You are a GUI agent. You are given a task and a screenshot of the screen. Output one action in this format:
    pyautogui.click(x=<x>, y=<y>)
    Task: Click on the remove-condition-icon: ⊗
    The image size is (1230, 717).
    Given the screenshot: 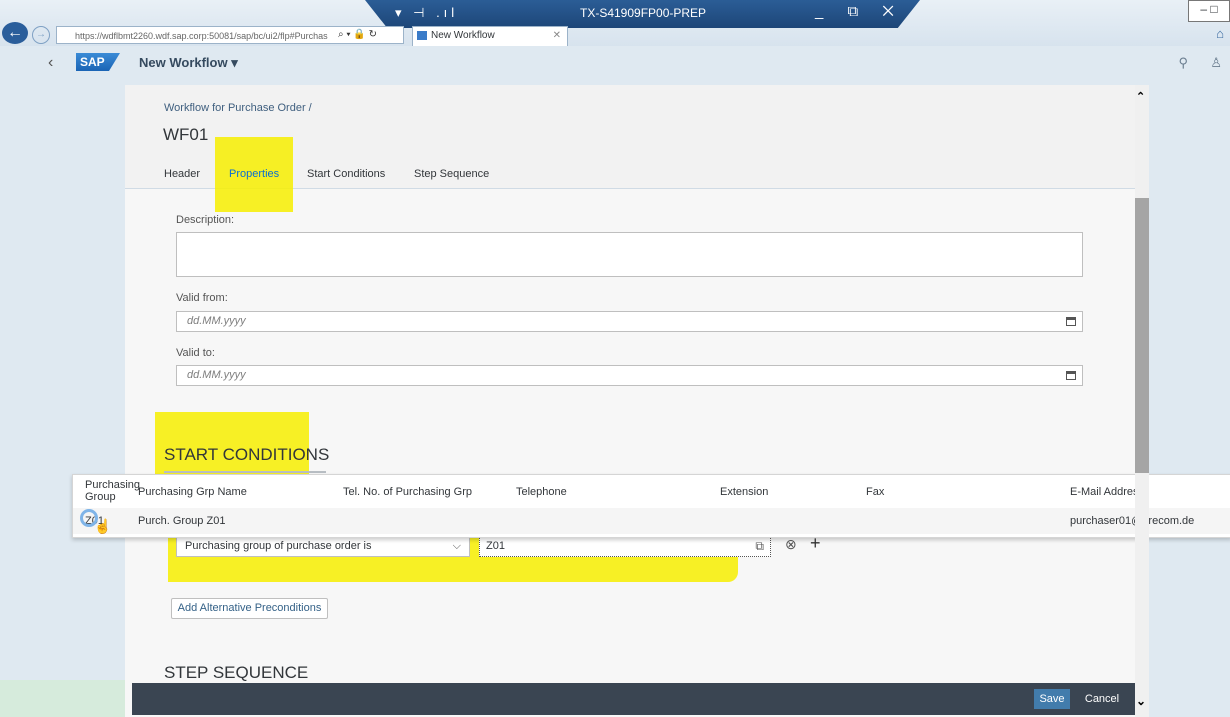 What is the action you would take?
    pyautogui.click(x=791, y=544)
    